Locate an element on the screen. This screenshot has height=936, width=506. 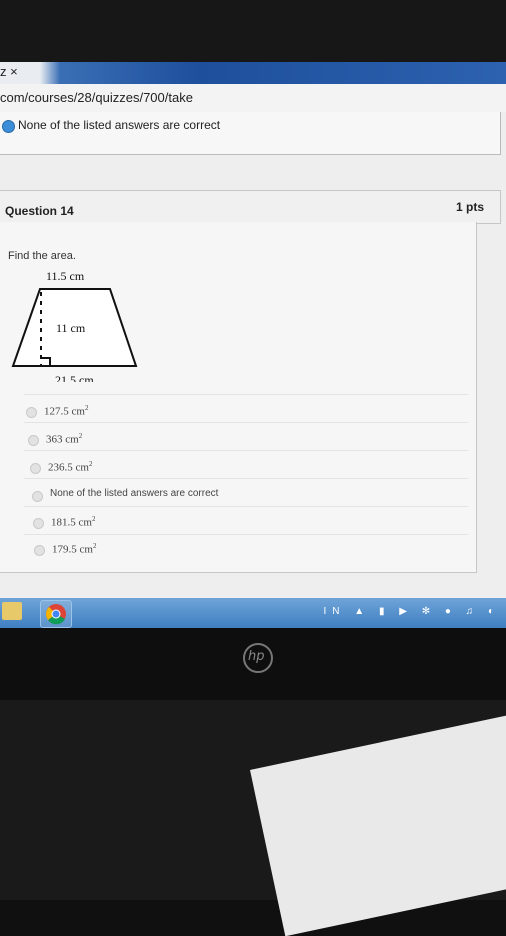
question-header: Question 14 1 pts is located at coordinates (250, 207).